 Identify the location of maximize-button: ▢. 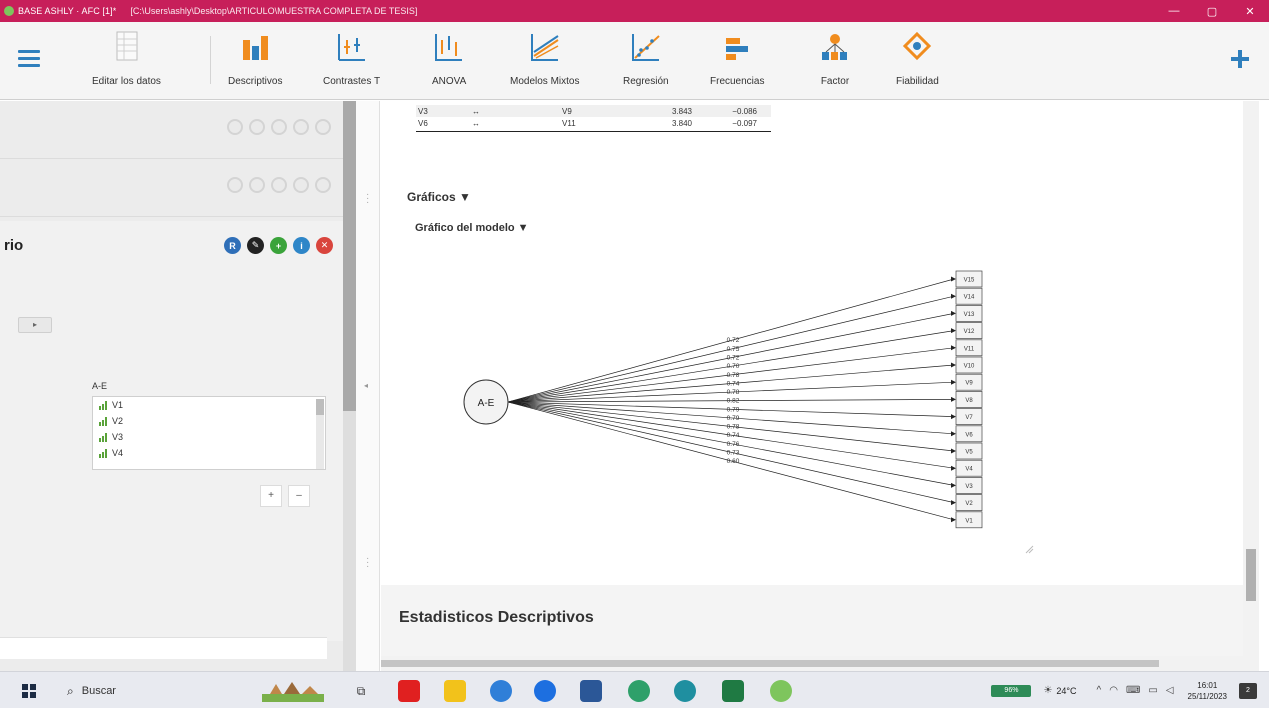
(1212, 11).